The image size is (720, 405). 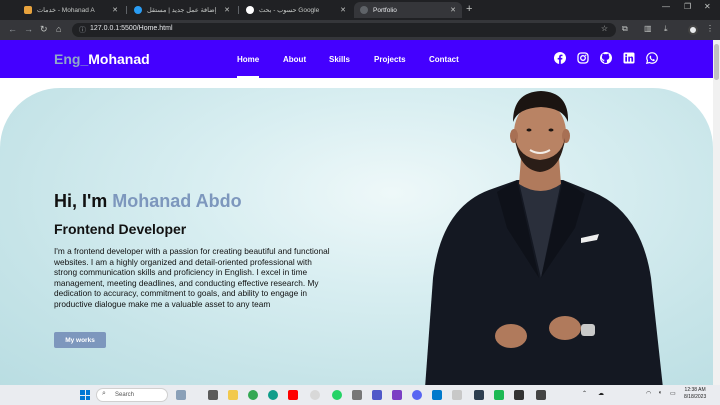 I want to click on browser-tab-active: Portfolio ✕, so click(x=408, y=10).